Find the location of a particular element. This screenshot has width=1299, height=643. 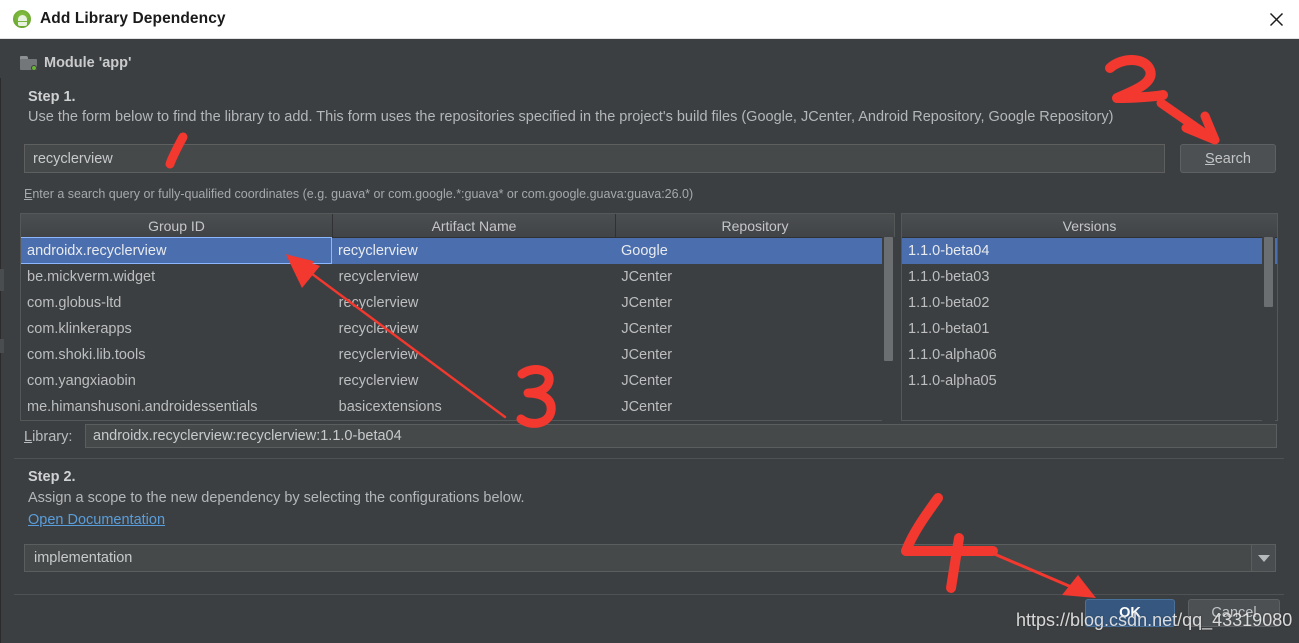

column-header-repository: Repository is located at coordinates (755, 225).